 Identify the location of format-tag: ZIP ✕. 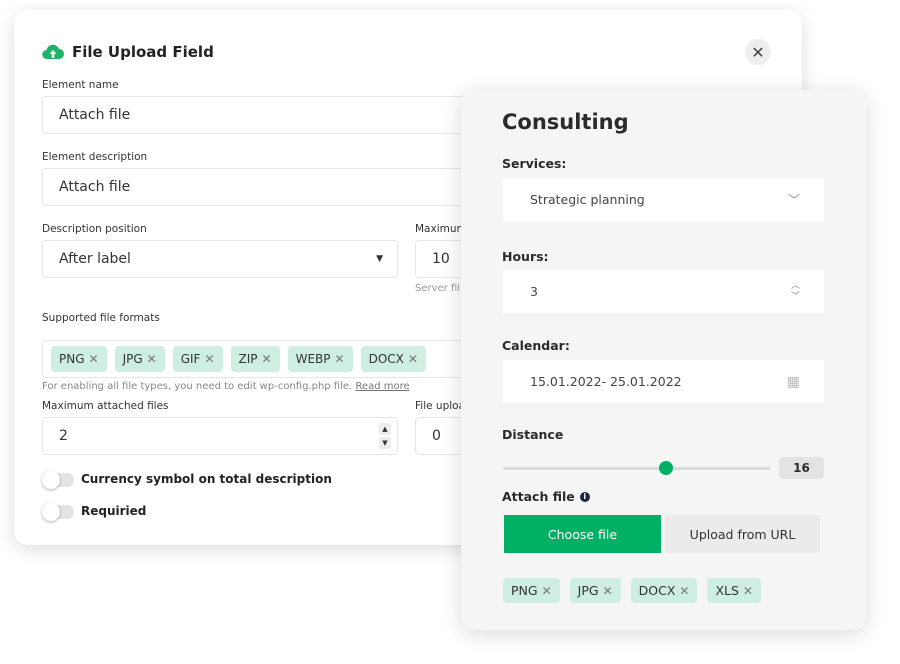
(255, 359).